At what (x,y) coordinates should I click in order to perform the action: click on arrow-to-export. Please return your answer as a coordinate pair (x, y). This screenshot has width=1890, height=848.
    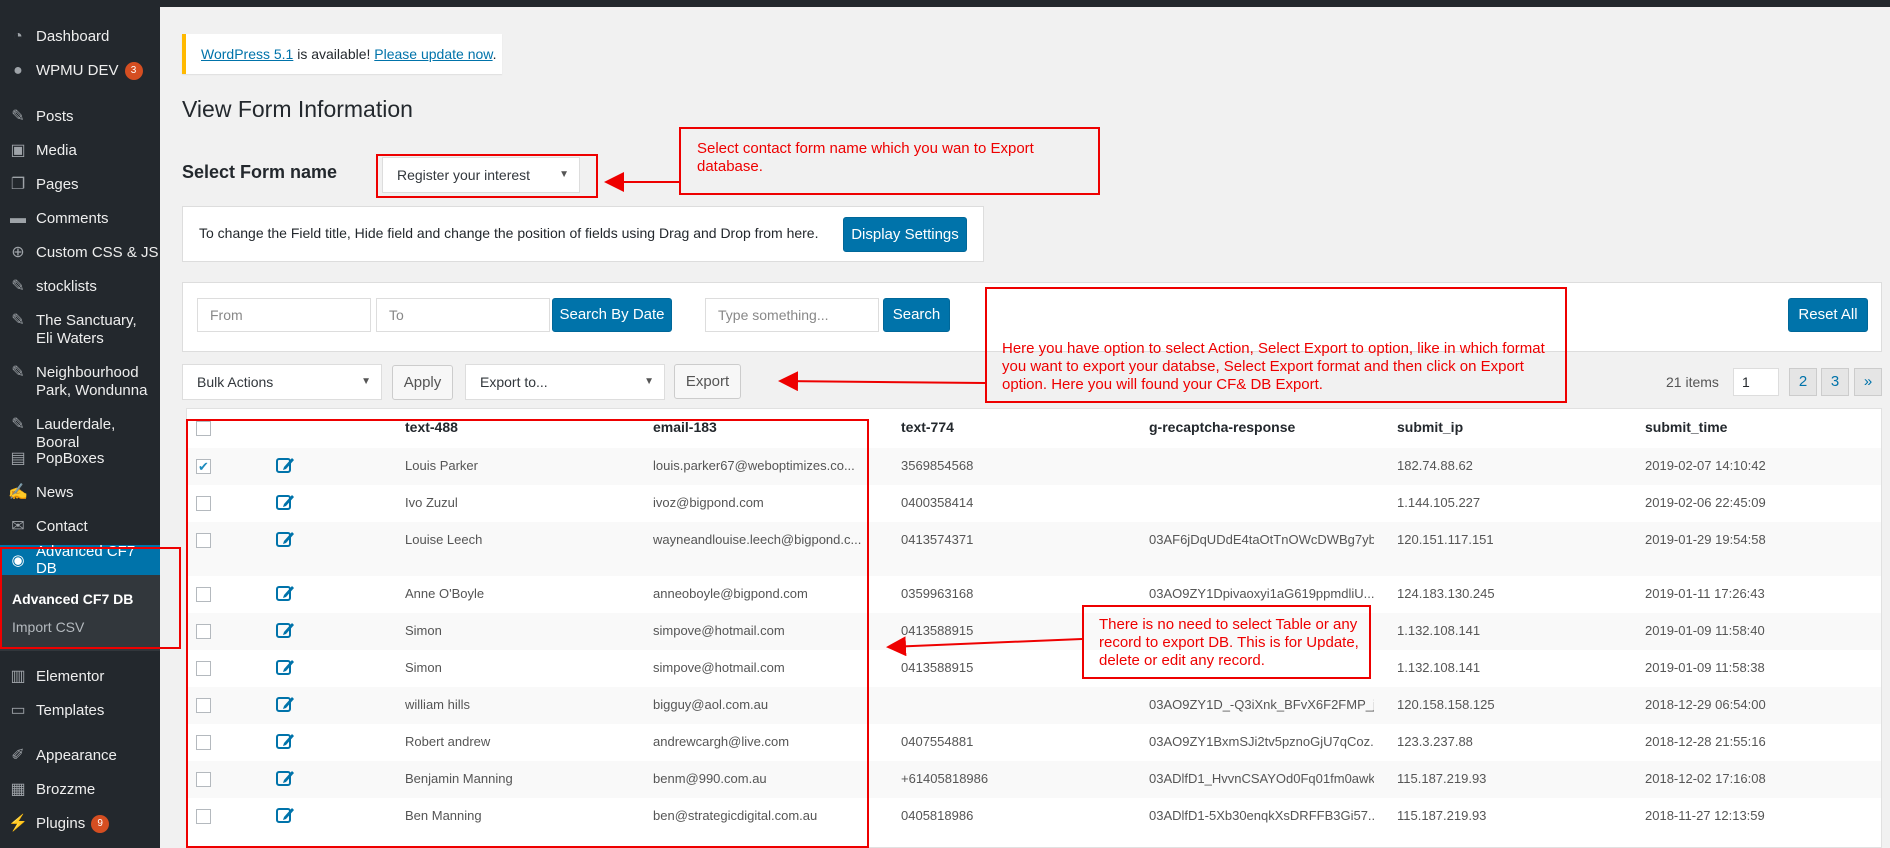
    Looking at the image, I should click on (882, 381).